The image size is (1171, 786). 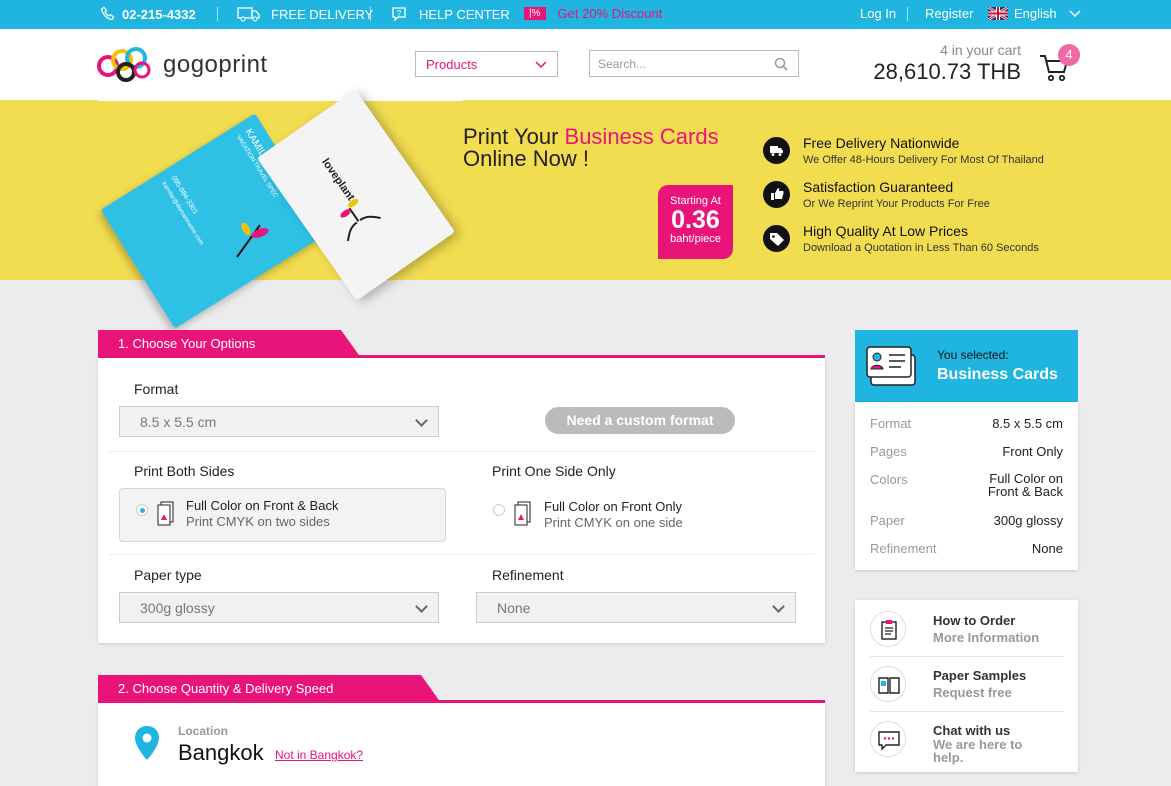 I want to click on free-delivery-label: FREE DELIVERY, so click(x=322, y=14).